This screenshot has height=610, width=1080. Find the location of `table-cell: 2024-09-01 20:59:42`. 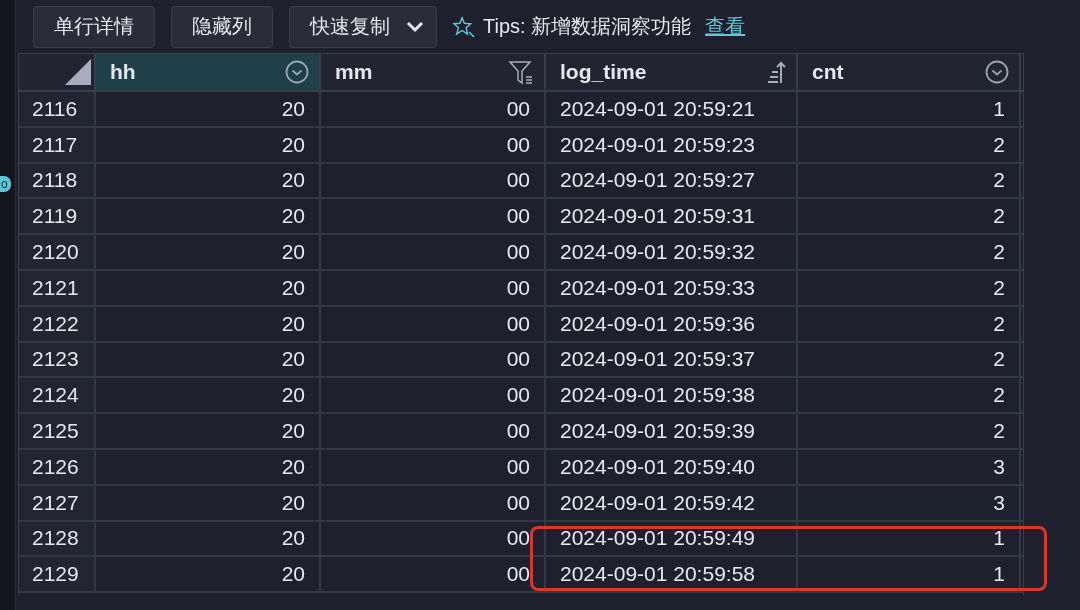

table-cell: 2024-09-01 20:59:42 is located at coordinates (657, 502).